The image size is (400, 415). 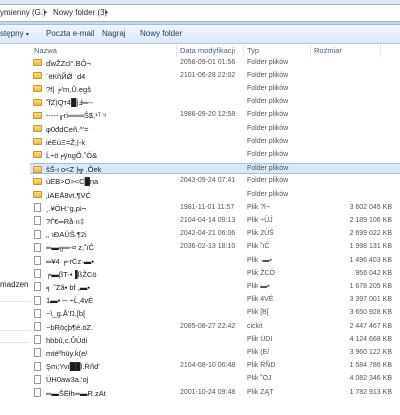 I want to click on column-header-date: Data modyfikacji, so click(x=207, y=50).